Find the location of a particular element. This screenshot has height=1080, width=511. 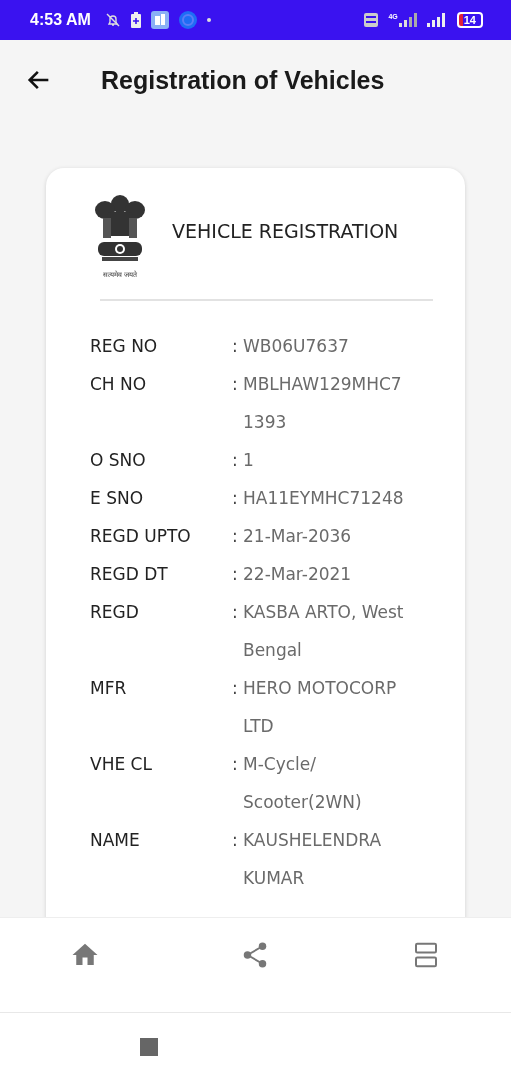

field-label: REG NO is located at coordinates (124, 346).